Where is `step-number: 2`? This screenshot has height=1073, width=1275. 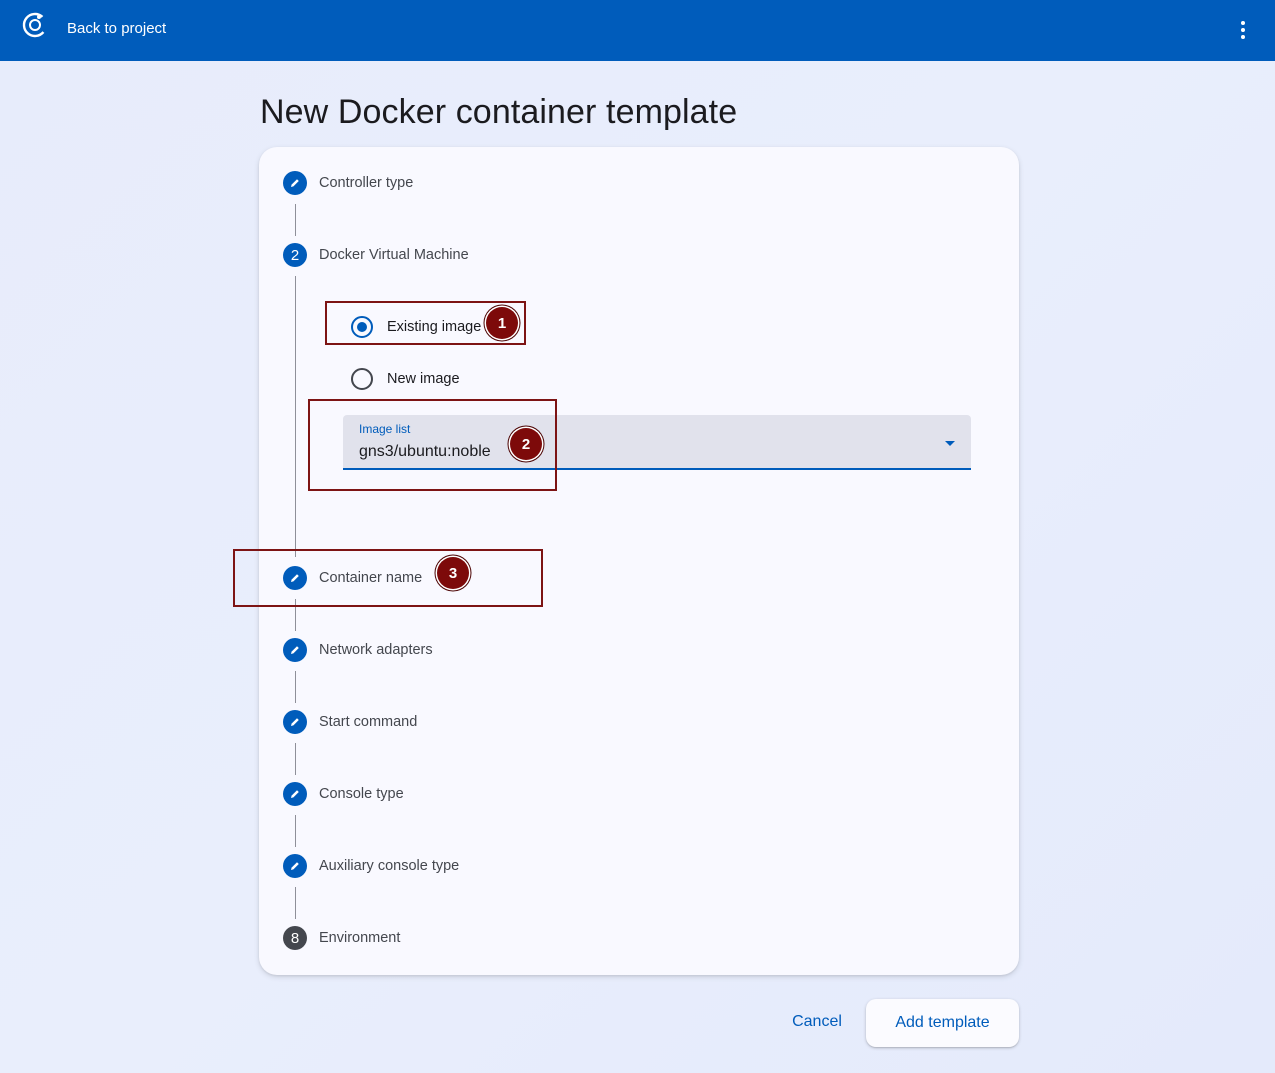
step-number: 2 is located at coordinates (295, 255).